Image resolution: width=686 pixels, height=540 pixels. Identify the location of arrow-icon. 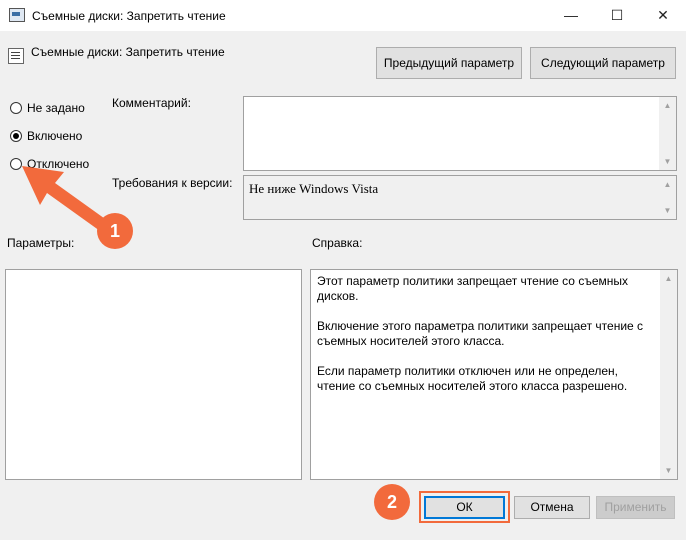
(65, 198).